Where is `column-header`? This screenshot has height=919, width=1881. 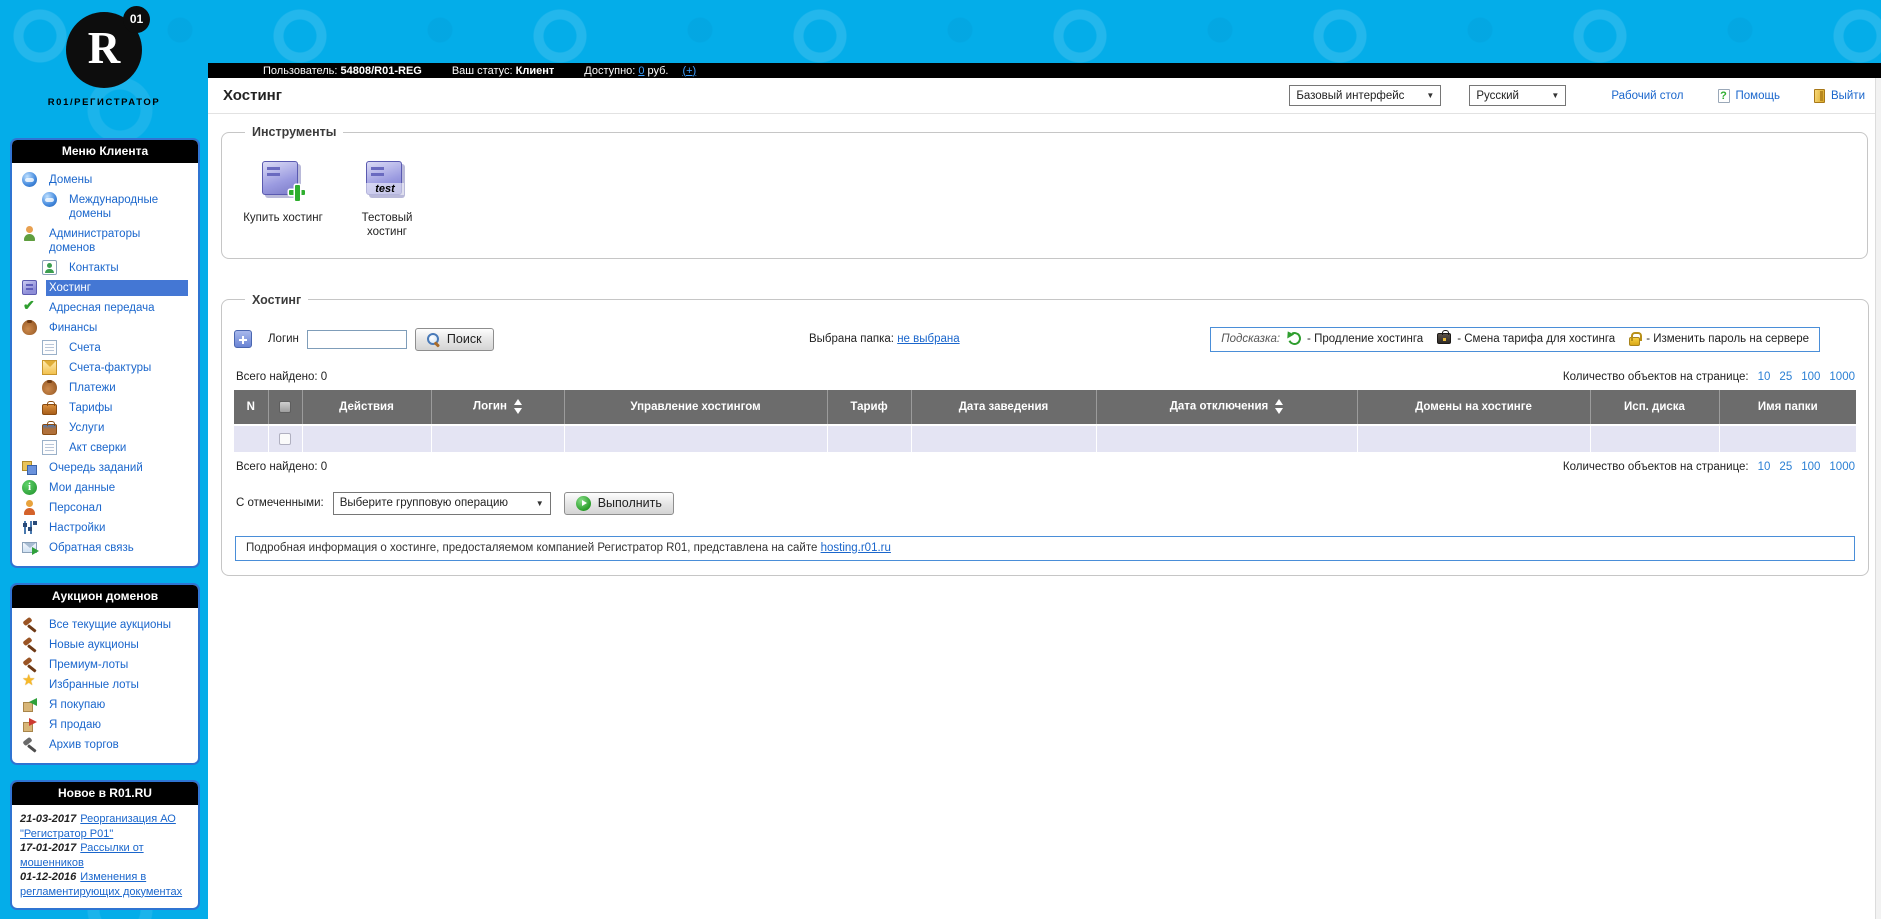 column-header is located at coordinates (285, 407).